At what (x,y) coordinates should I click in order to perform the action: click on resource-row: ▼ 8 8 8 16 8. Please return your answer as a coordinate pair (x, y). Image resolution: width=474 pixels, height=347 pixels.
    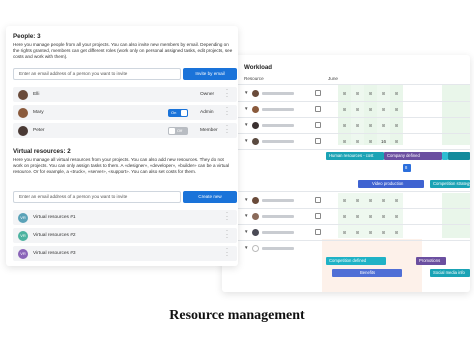
    Looking at the image, I should click on (346, 141).